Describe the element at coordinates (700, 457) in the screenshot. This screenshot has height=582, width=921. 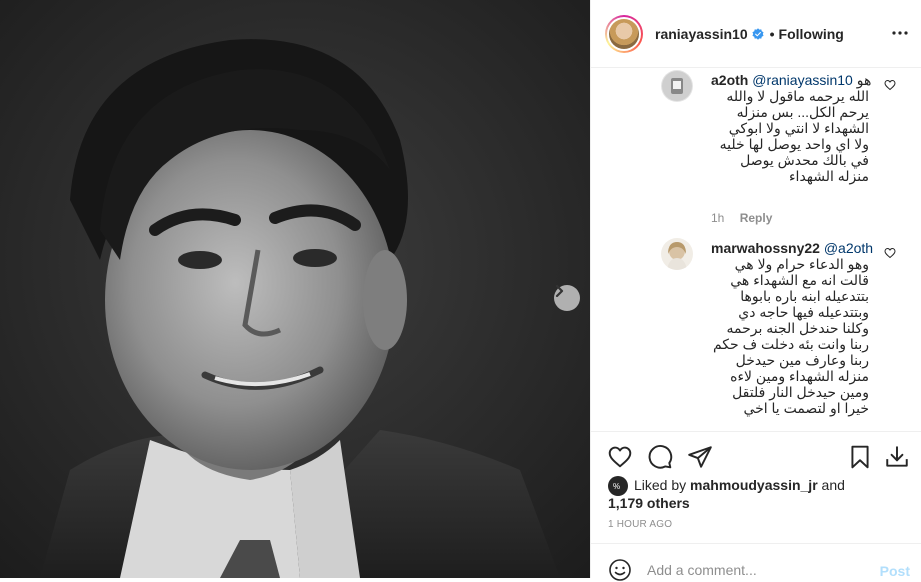
I see `share-icon` at that location.